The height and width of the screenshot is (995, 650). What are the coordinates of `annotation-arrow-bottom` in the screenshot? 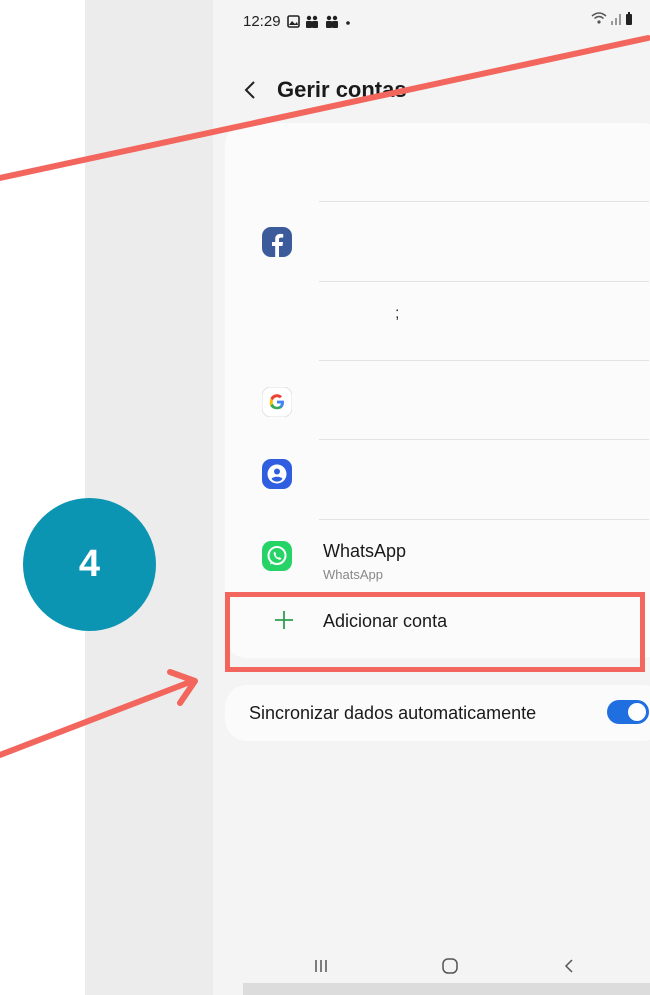 It's located at (96, 718).